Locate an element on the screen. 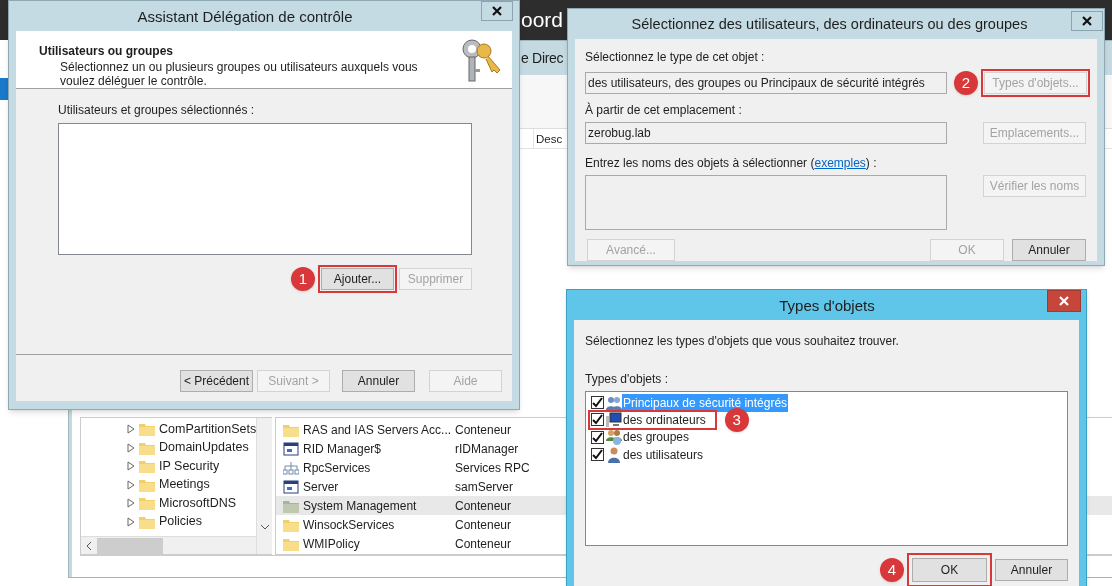 The height and width of the screenshot is (586, 1112). callout-badge: 2 is located at coordinates (966, 83).